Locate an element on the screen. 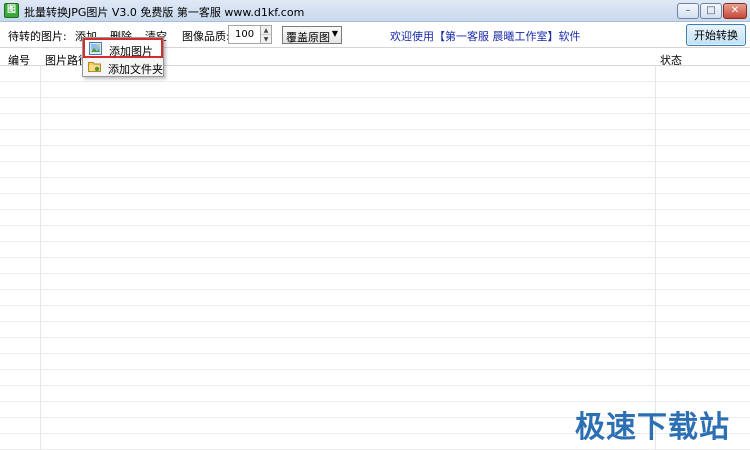  app-icon: 图 is located at coordinates (11, 10).